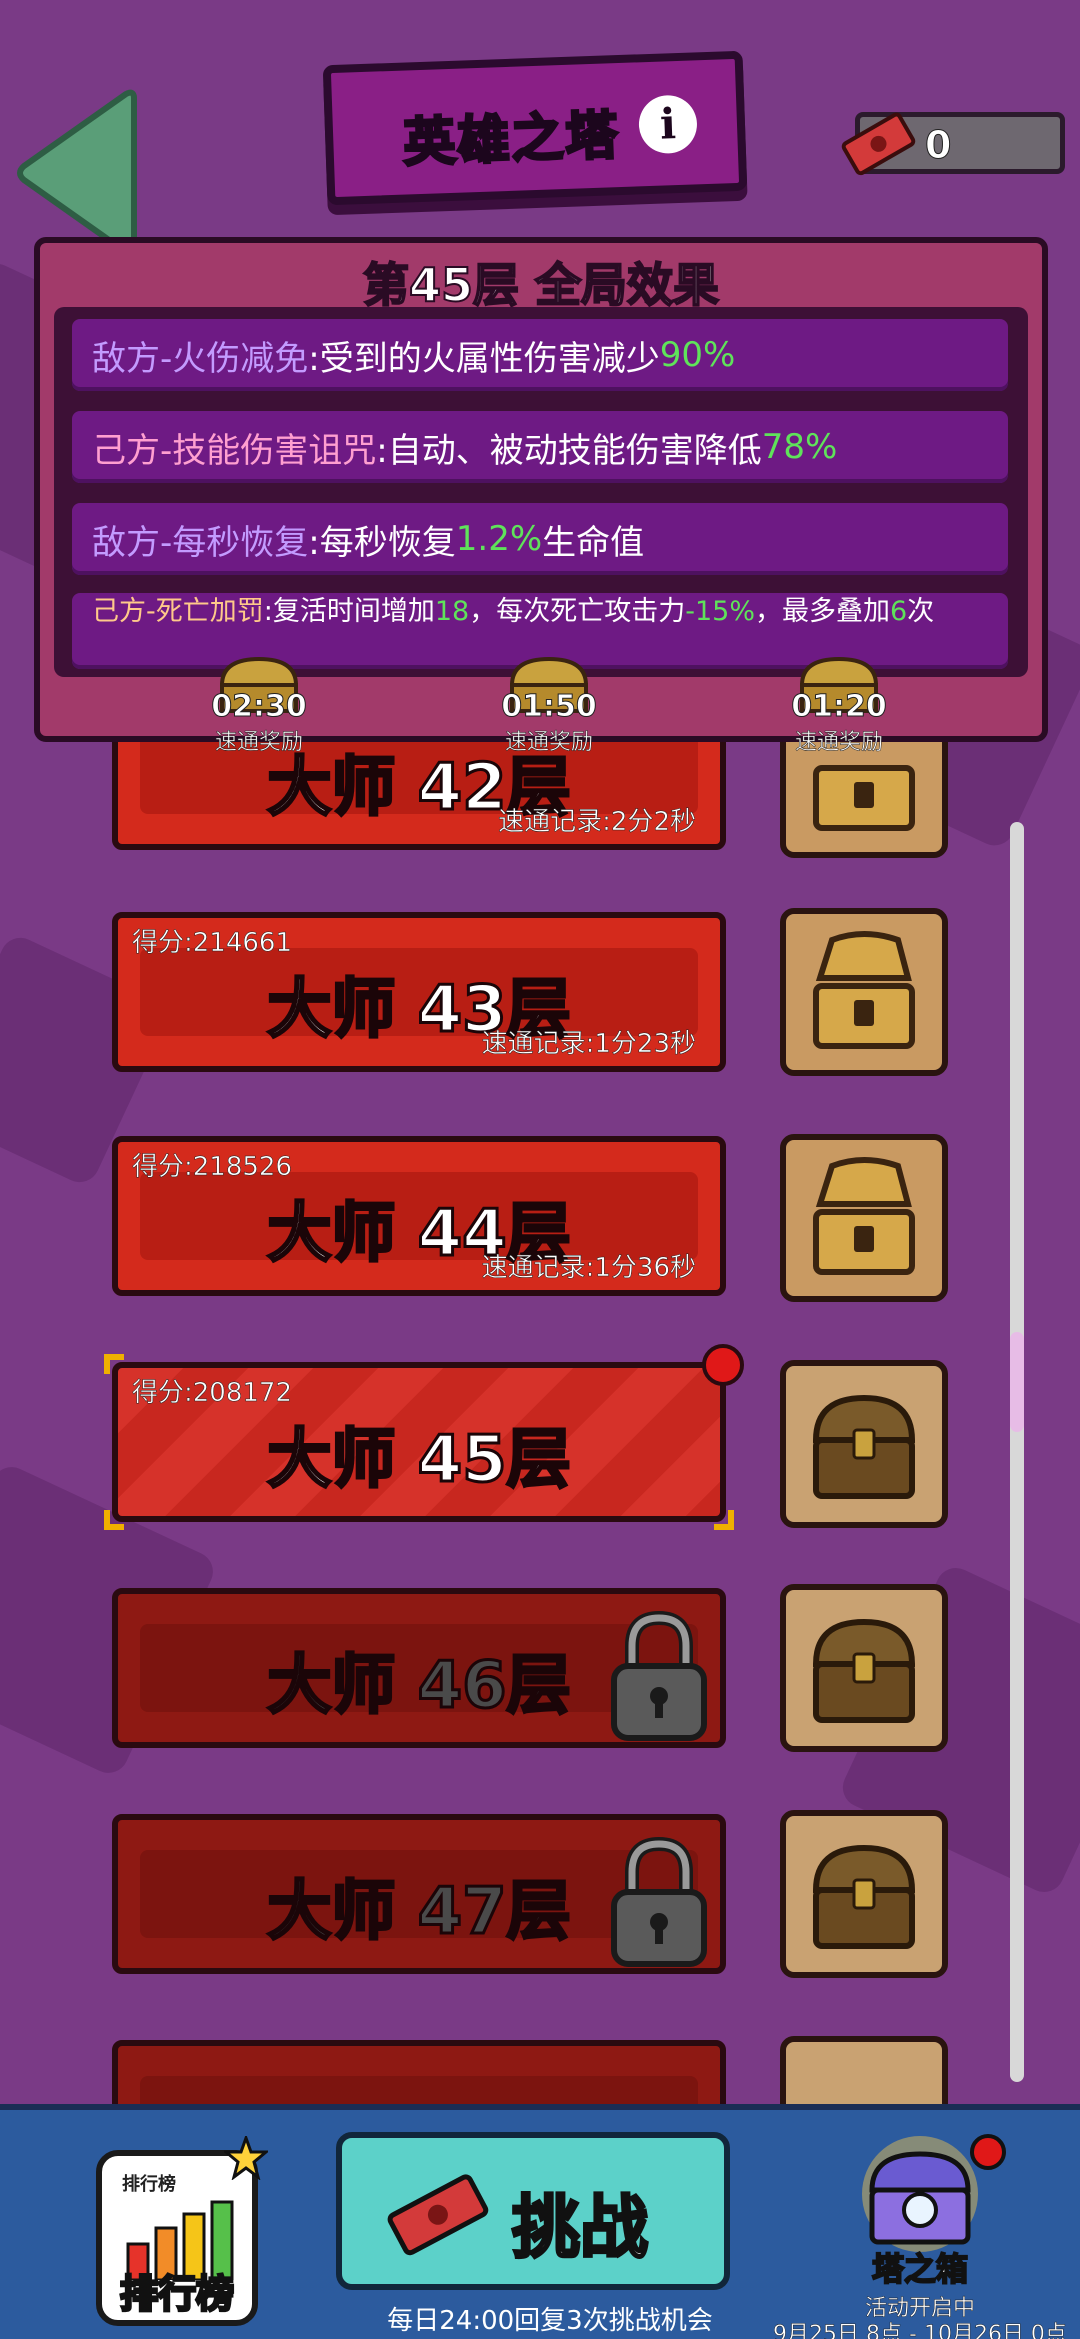 This screenshot has width=1080, height=2339. I want to click on tower-chest-icon, so click(920, 2194).